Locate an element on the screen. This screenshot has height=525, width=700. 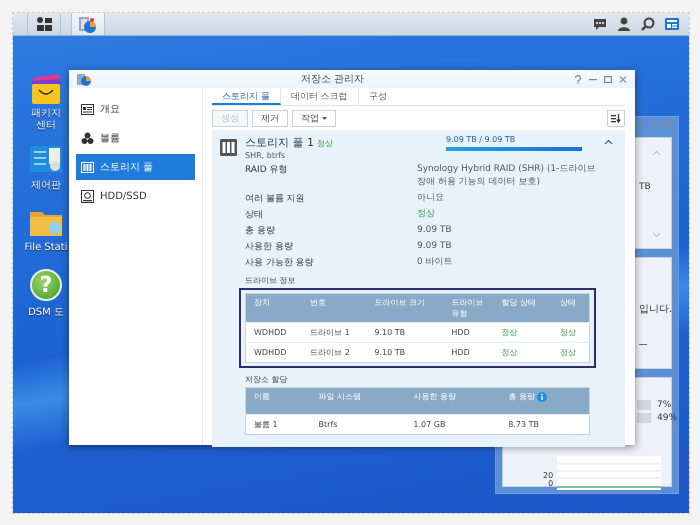
main-menu-icon is located at coordinates (44, 24).